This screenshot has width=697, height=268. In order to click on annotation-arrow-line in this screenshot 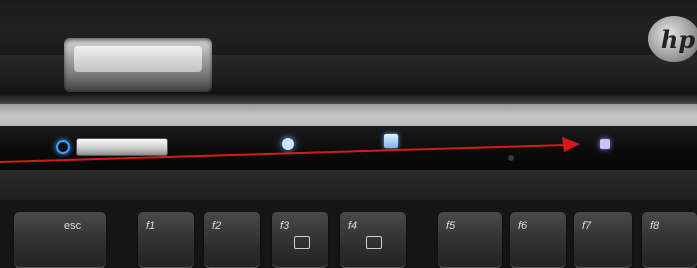, I will do `click(283, 153)`.